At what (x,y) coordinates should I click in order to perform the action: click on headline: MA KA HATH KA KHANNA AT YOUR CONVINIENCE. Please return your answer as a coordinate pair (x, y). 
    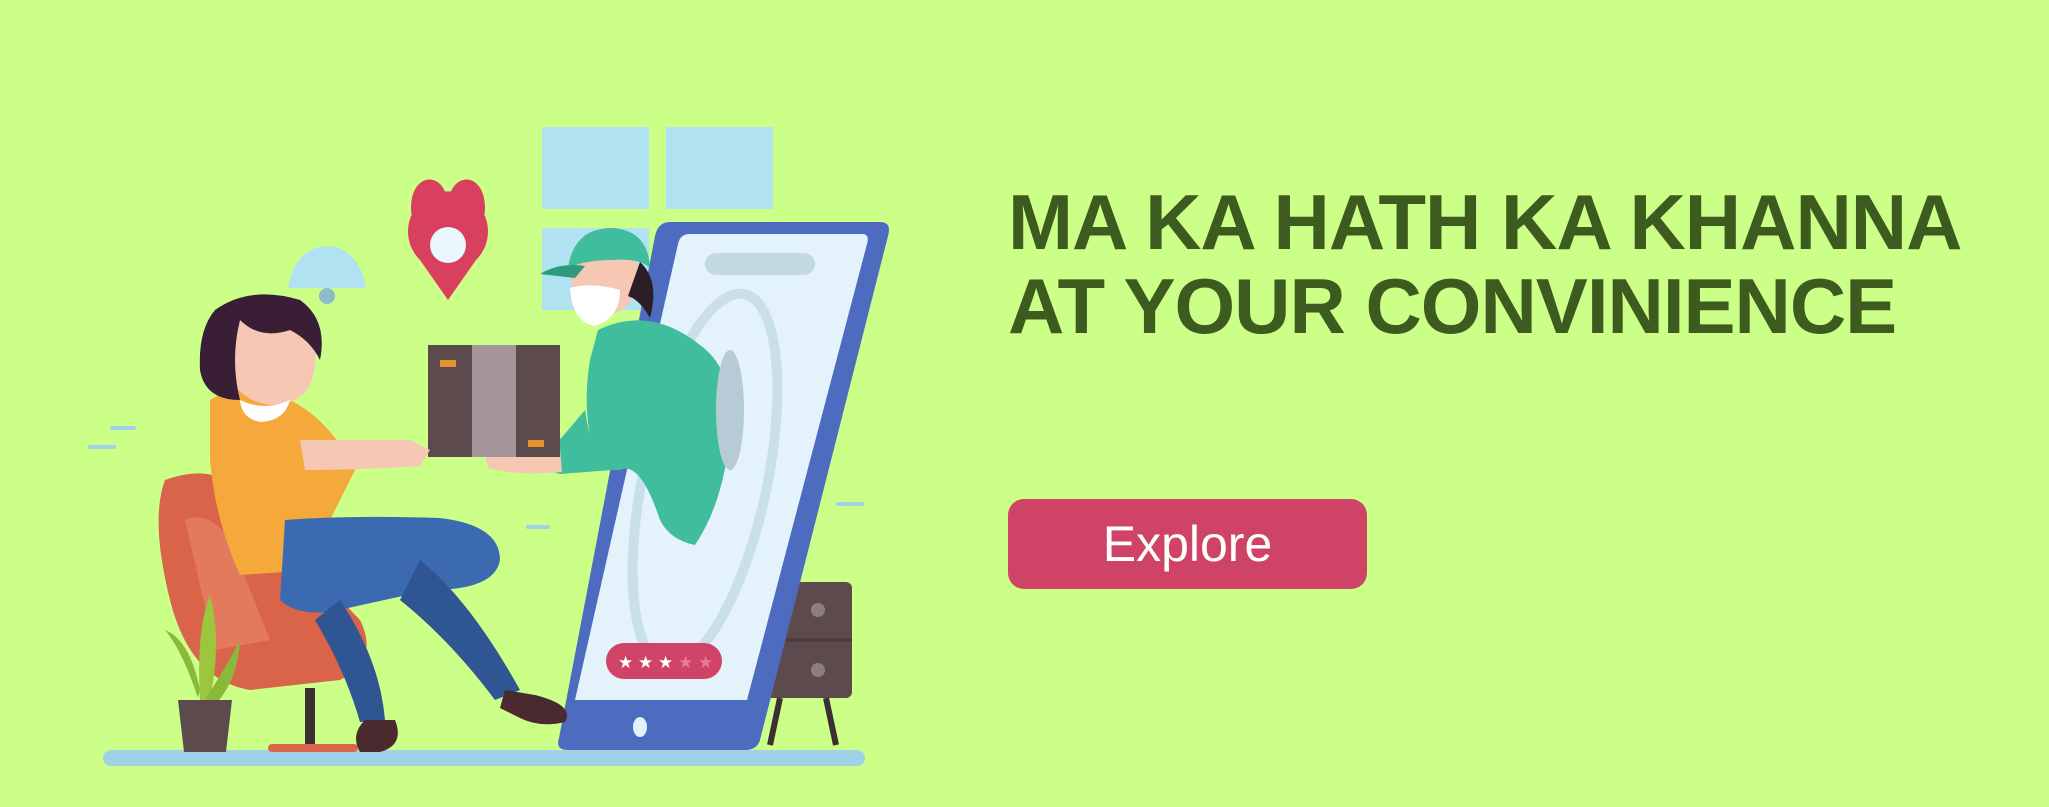
    Looking at the image, I should click on (1485, 264).